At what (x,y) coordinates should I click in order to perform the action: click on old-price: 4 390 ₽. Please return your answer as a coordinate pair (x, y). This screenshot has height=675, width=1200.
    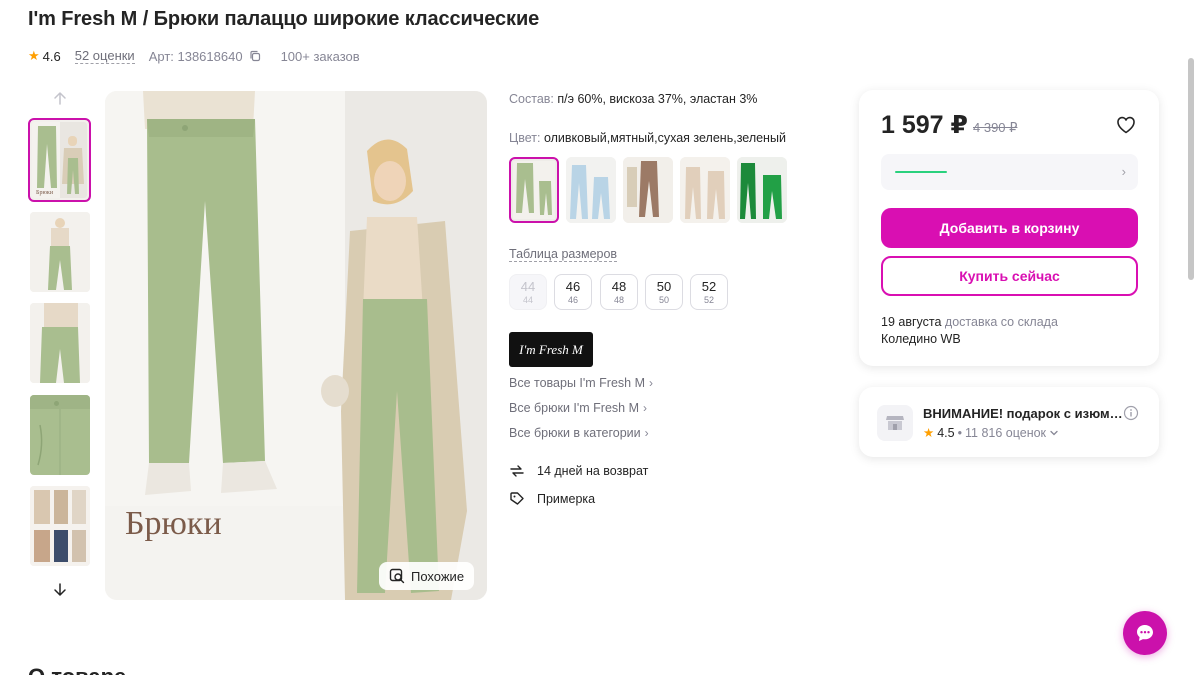
    Looking at the image, I should click on (995, 127).